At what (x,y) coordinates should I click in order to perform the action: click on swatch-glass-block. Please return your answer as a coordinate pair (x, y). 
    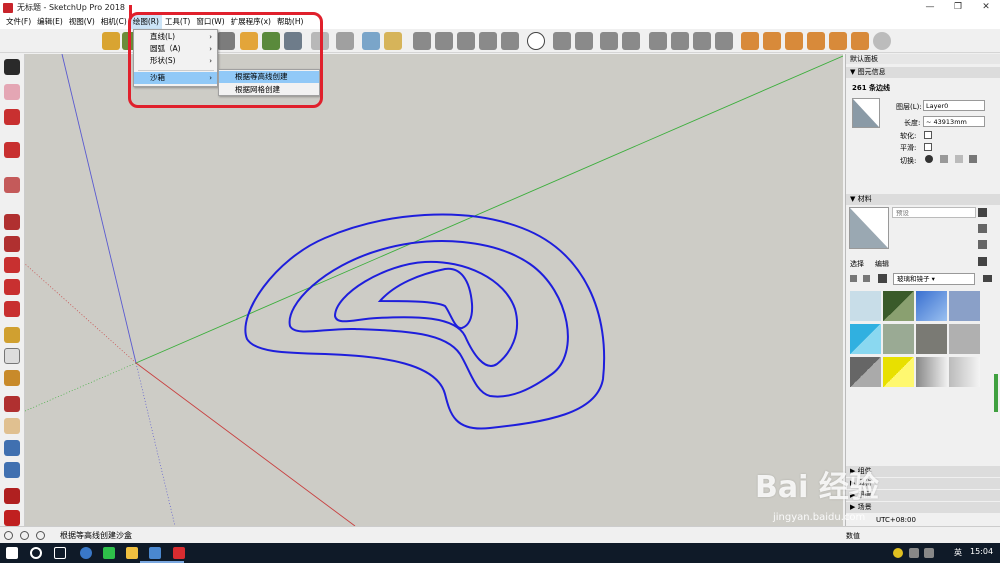
    Looking at the image, I should click on (931, 339).